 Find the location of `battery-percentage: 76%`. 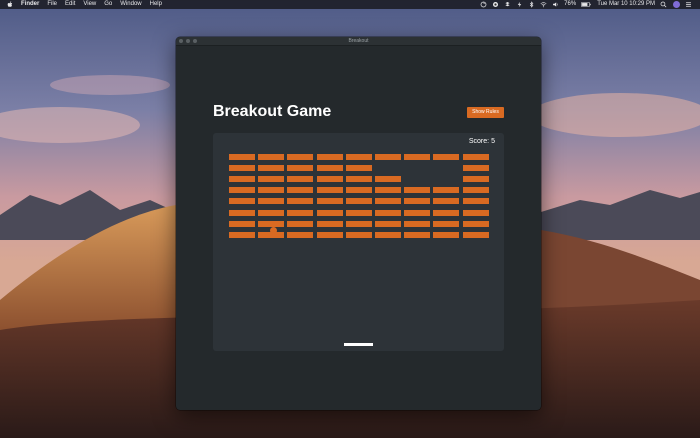

battery-percentage: 76% is located at coordinates (570, 4).